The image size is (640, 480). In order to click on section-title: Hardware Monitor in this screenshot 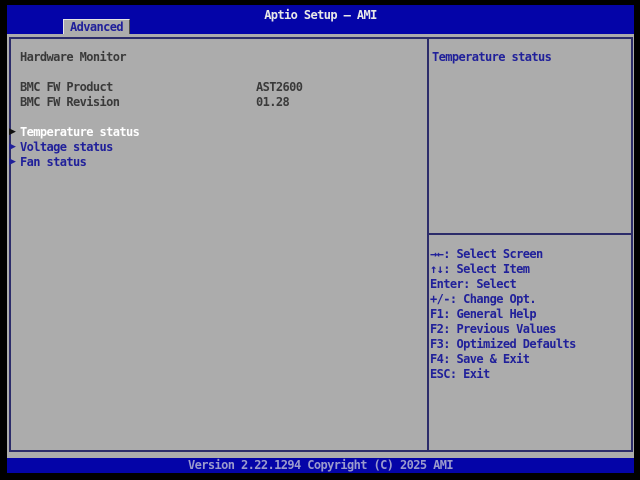, I will do `click(73, 57)`.